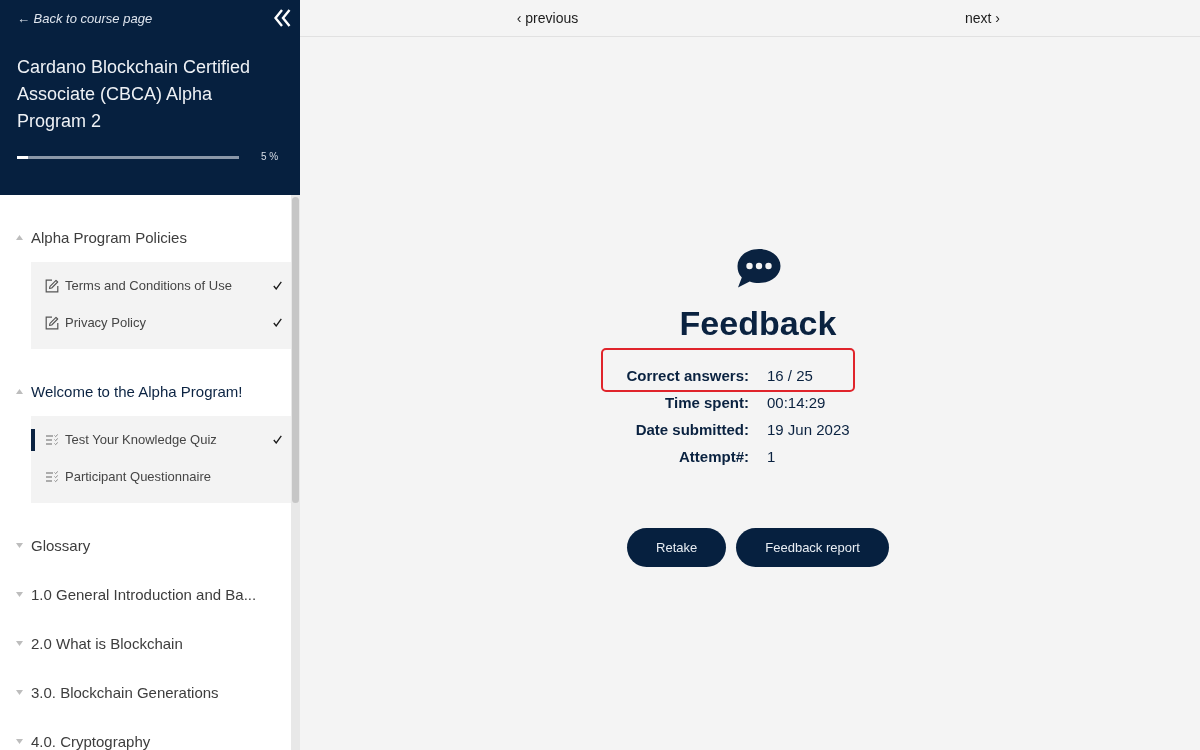  I want to click on back-link: ← Back to course page, so click(85, 18).